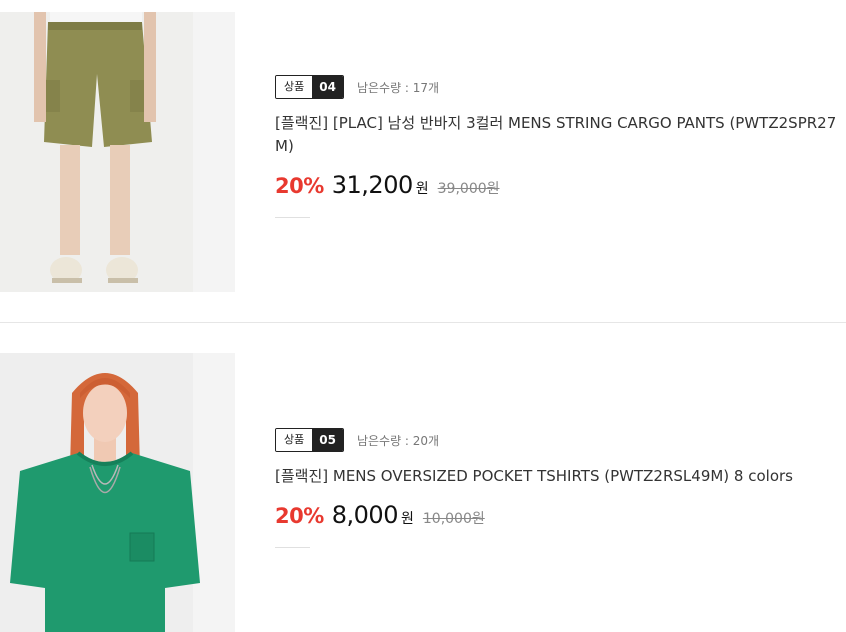 This screenshot has width=846, height=632. I want to click on product-divider, so click(423, 322).